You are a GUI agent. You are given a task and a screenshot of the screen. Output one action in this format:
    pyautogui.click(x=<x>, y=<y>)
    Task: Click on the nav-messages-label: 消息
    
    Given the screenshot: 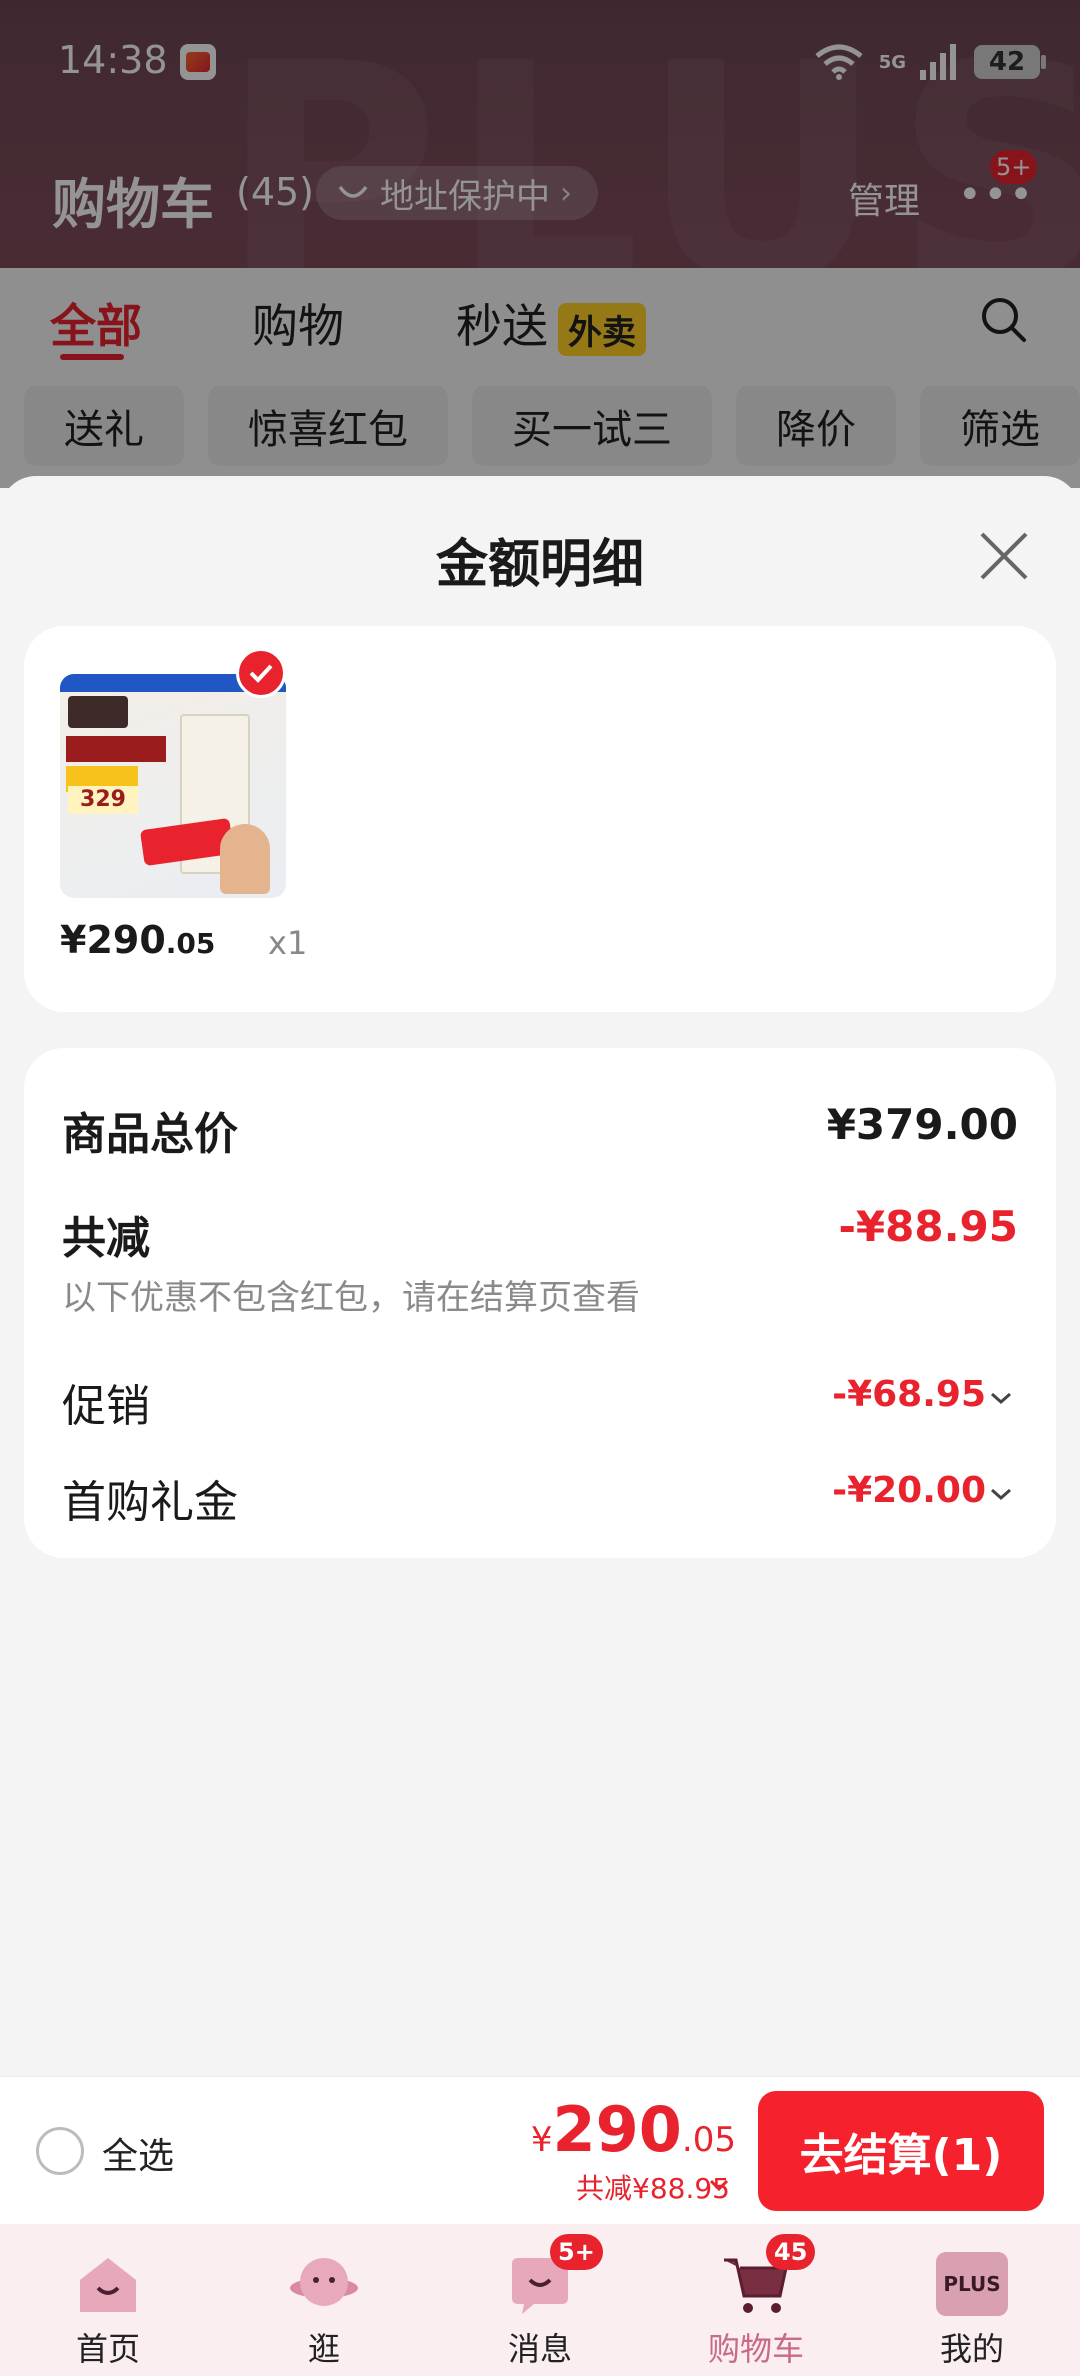 What is the action you would take?
    pyautogui.click(x=539, y=2349)
    